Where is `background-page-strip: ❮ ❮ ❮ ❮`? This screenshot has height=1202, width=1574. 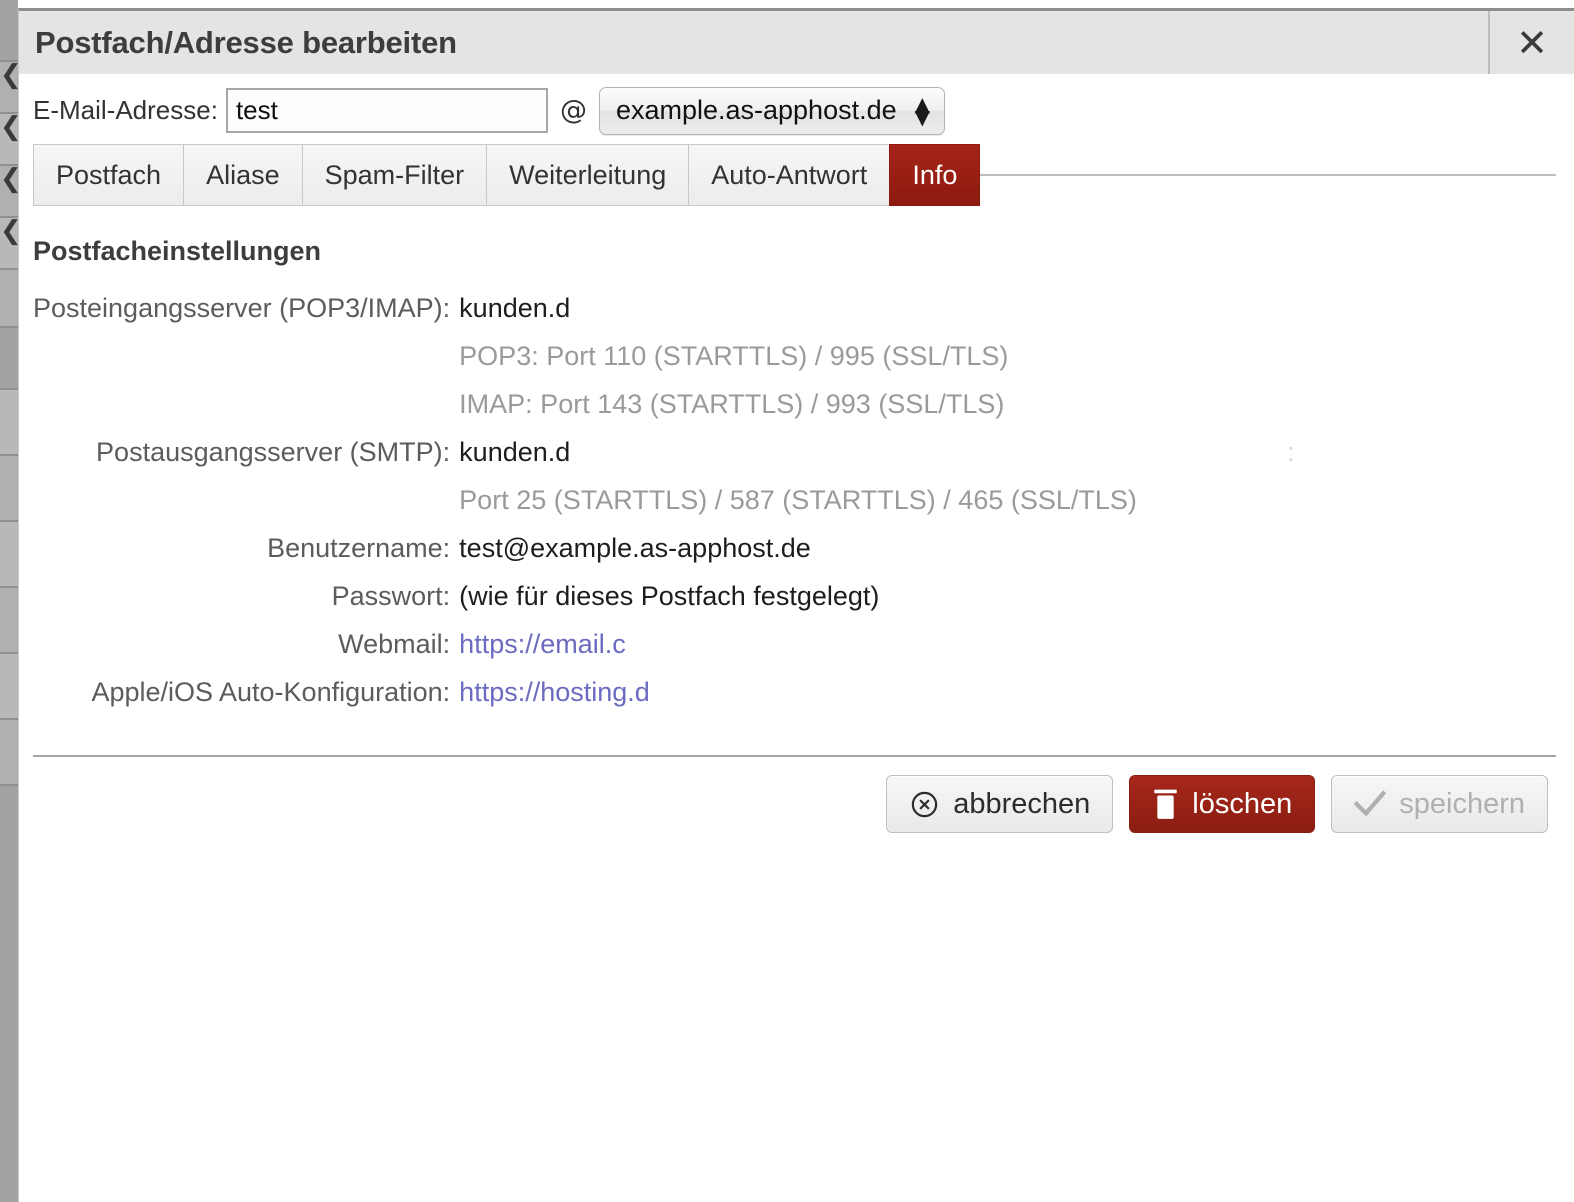 background-page-strip: ❮ ❮ ❮ ❮ is located at coordinates (9, 601).